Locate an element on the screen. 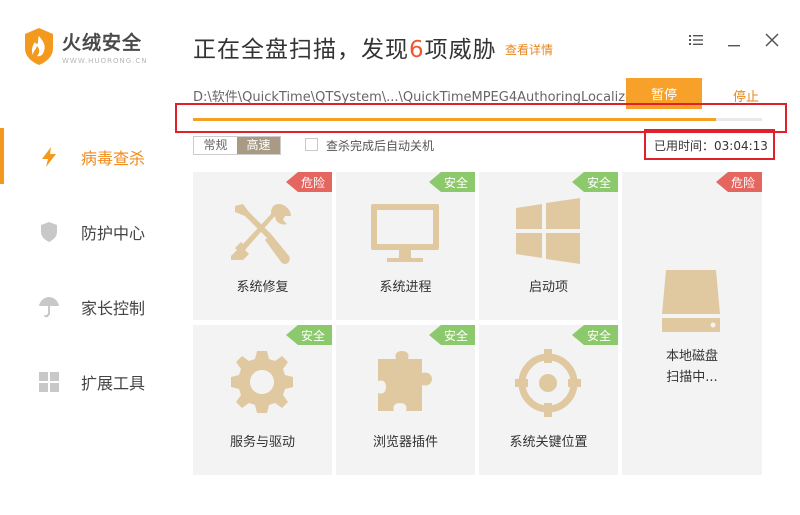 This screenshot has height=515, width=800. scan-progress-fill is located at coordinates (455, 119).